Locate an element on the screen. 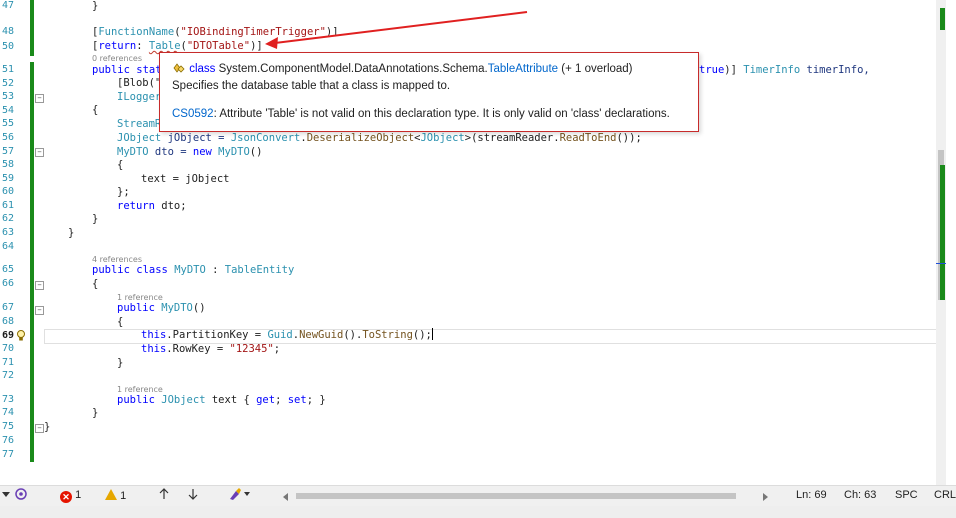 The width and height of the screenshot is (956, 518). code-line: return dto; is located at coordinates (152, 206).